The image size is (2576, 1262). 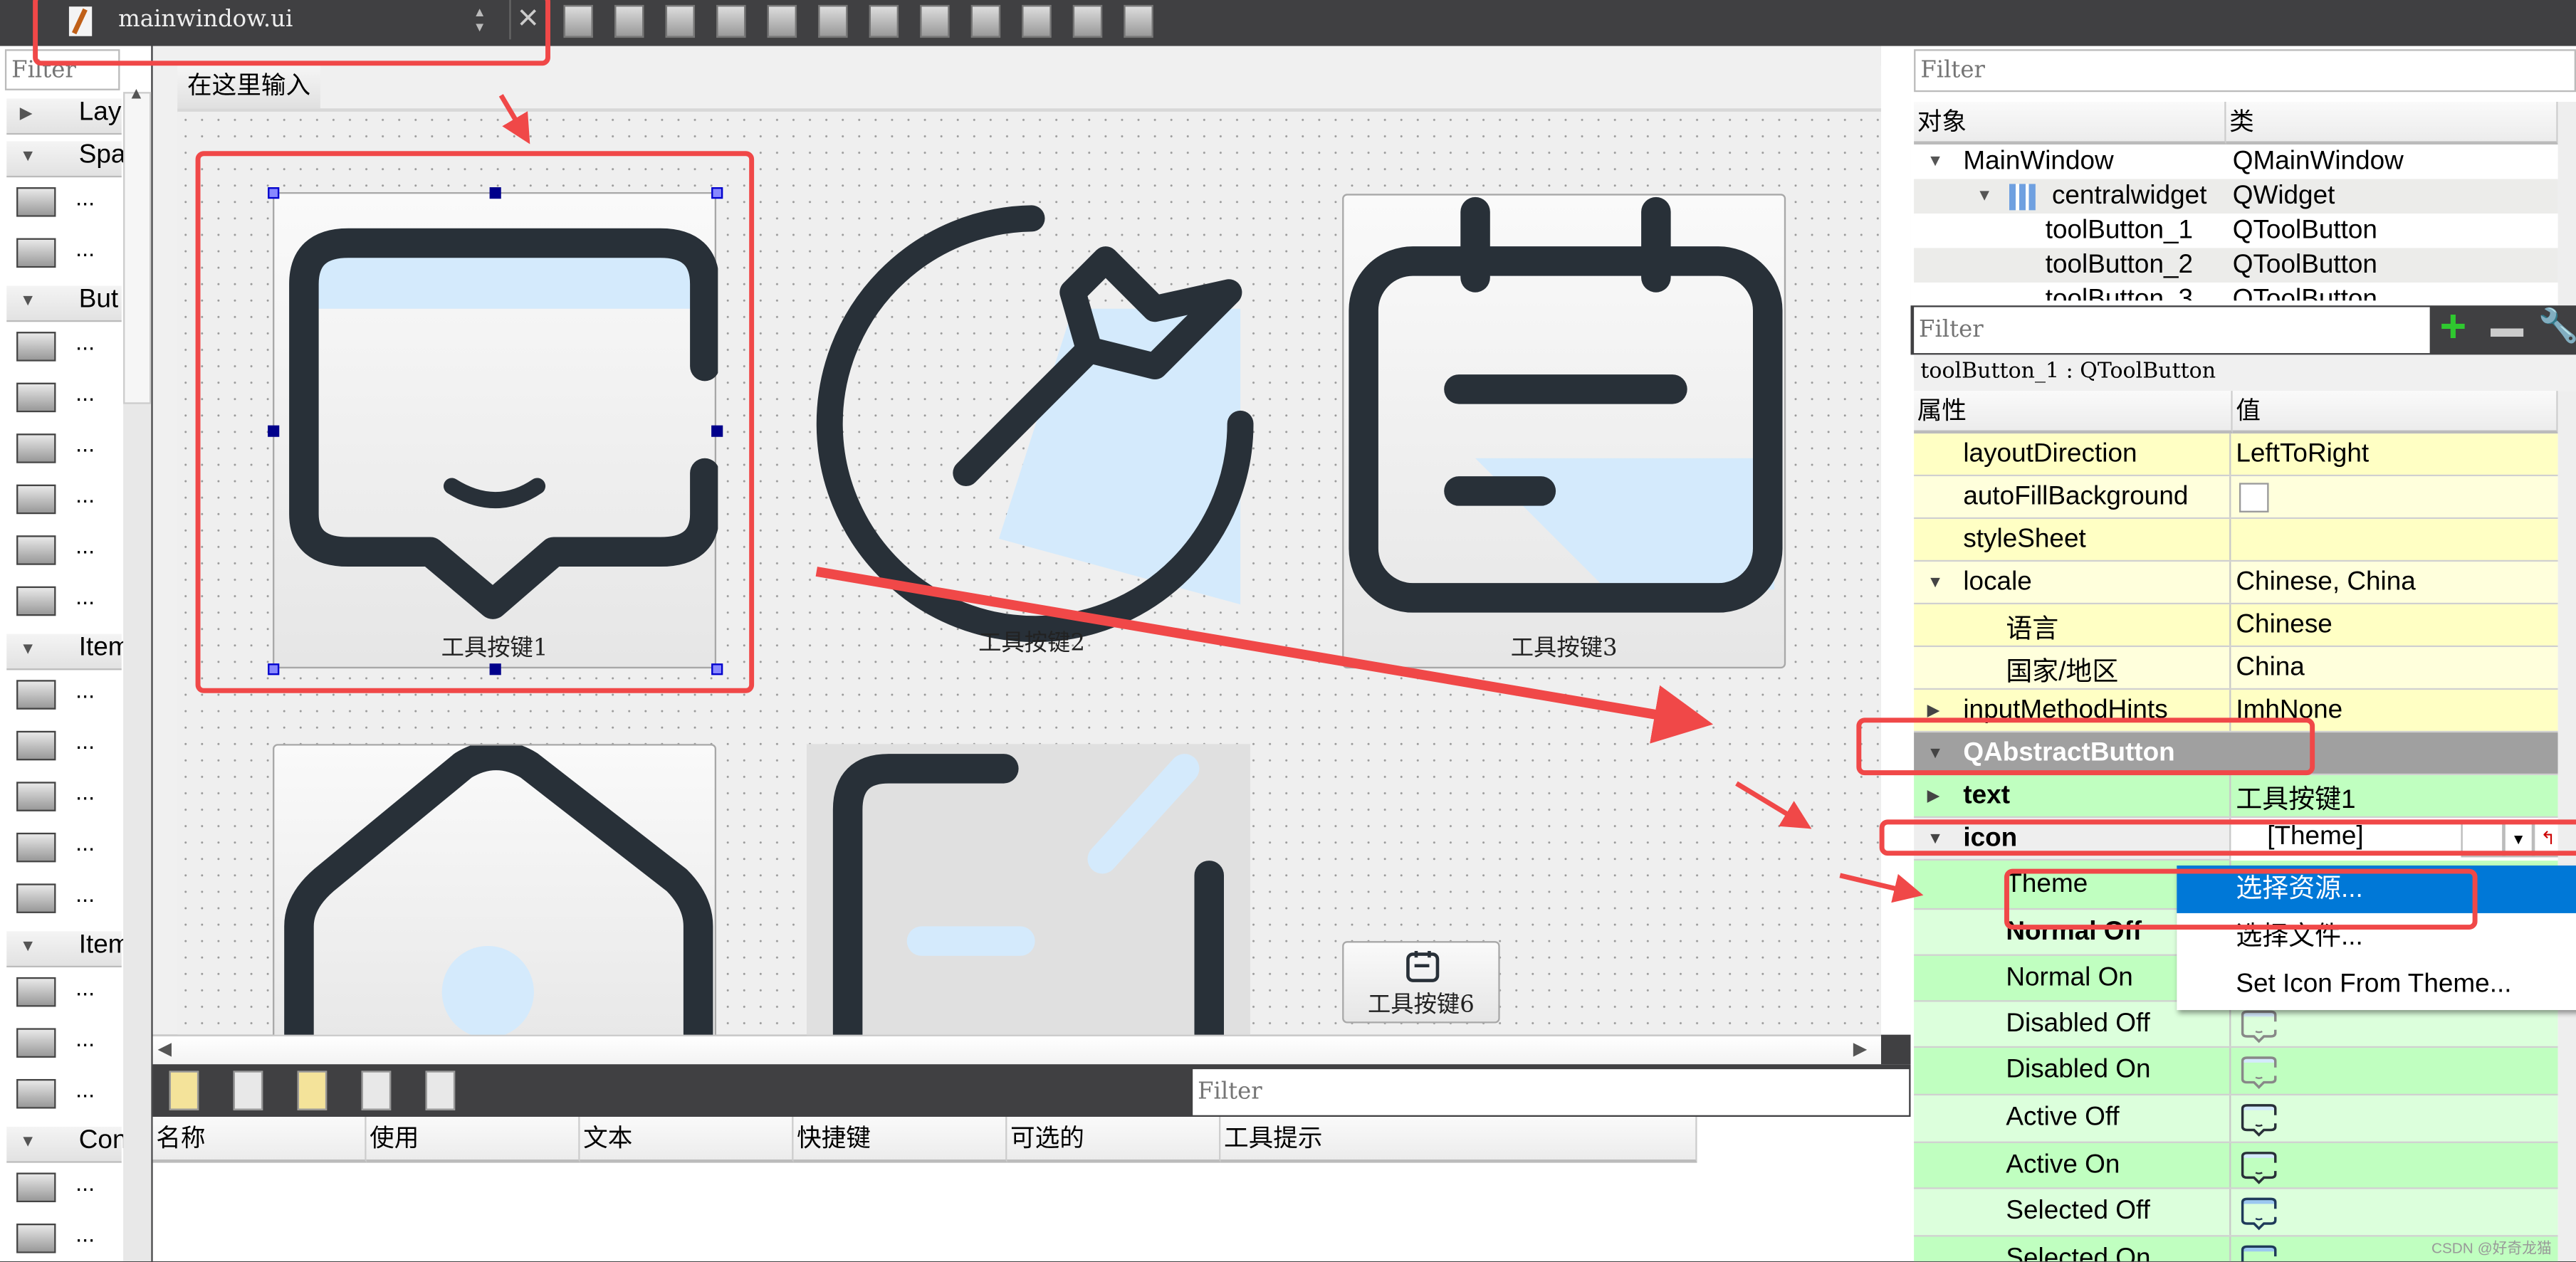 I want to click on watermark: CSDN @好奇龙猫, so click(x=2491, y=1249).